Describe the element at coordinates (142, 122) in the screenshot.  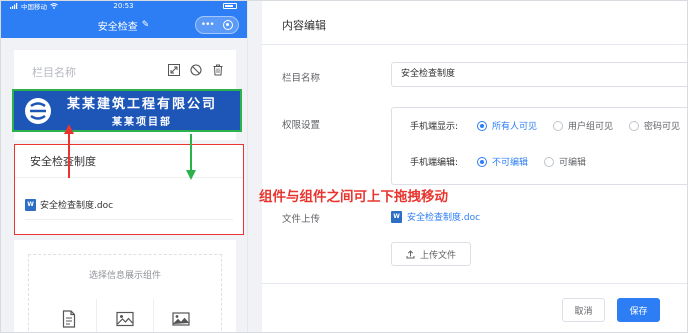
I see `project-name: 某某项目部` at that location.